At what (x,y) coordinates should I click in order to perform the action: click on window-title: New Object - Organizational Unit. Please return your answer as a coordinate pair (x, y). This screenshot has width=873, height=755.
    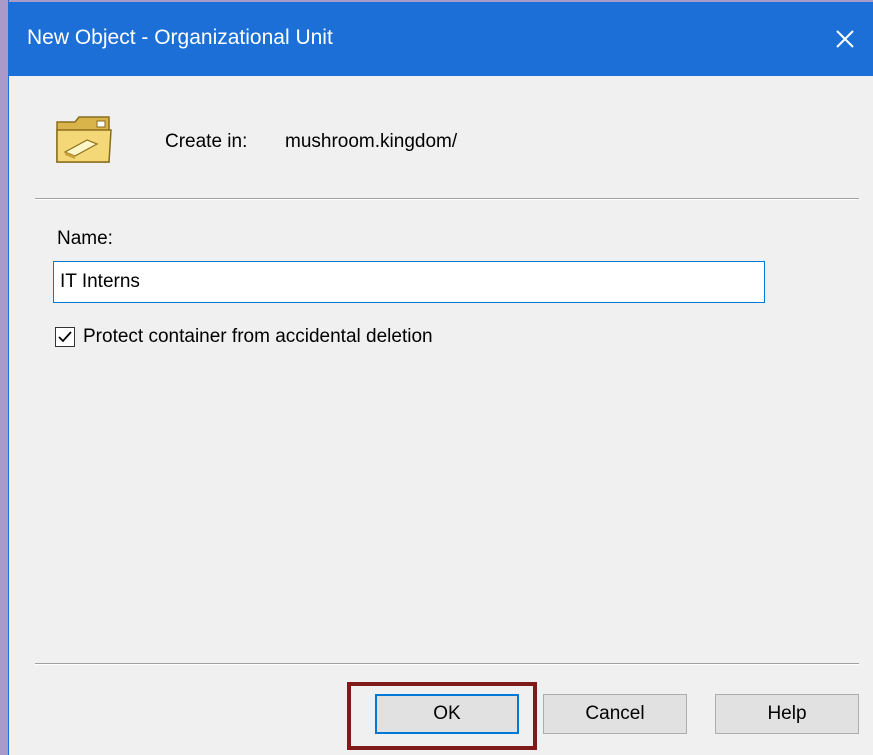
    Looking at the image, I should click on (180, 37).